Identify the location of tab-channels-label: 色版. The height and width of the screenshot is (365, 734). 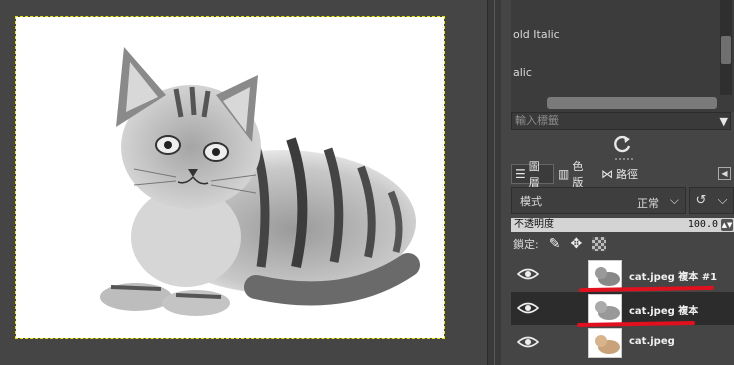
(578, 174).